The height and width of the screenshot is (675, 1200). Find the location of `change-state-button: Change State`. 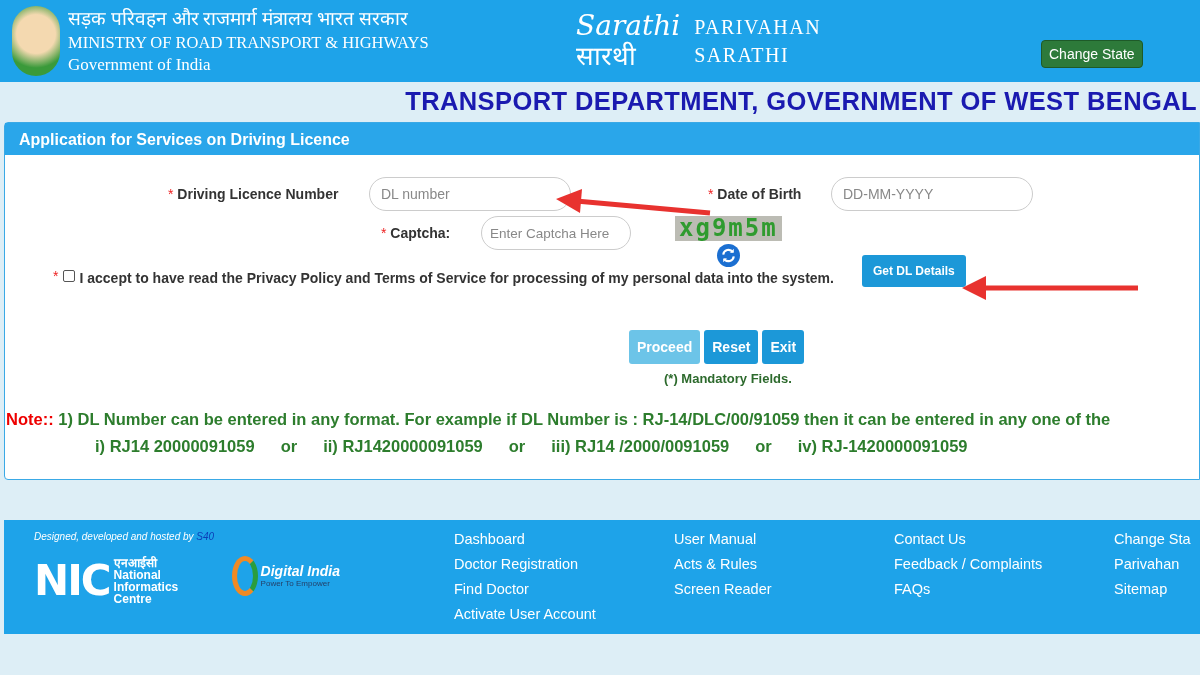

change-state-button: Change State is located at coordinates (1092, 54).